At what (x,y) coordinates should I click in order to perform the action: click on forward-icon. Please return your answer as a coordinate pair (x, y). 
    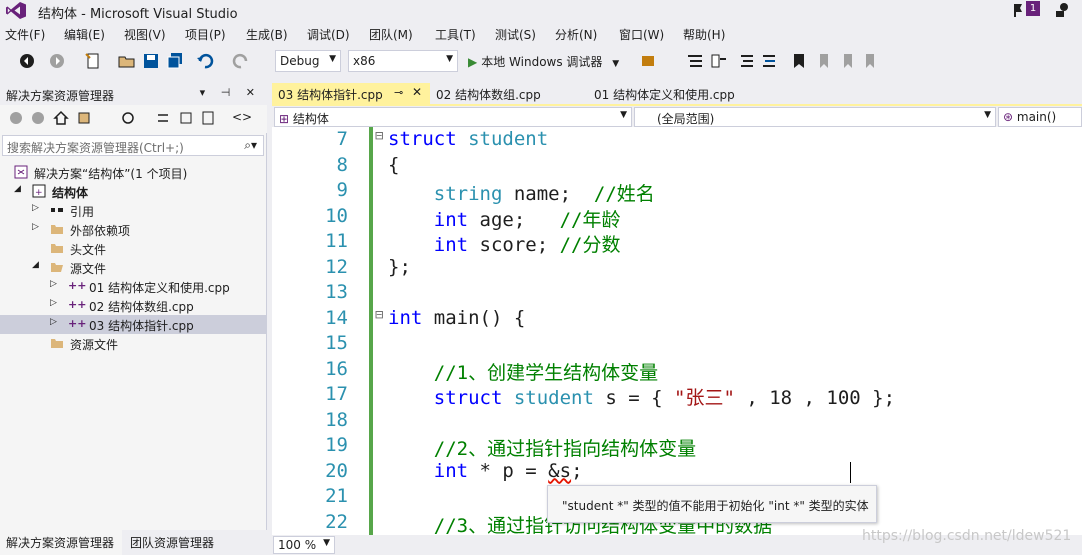
    Looking at the image, I should click on (38, 118).